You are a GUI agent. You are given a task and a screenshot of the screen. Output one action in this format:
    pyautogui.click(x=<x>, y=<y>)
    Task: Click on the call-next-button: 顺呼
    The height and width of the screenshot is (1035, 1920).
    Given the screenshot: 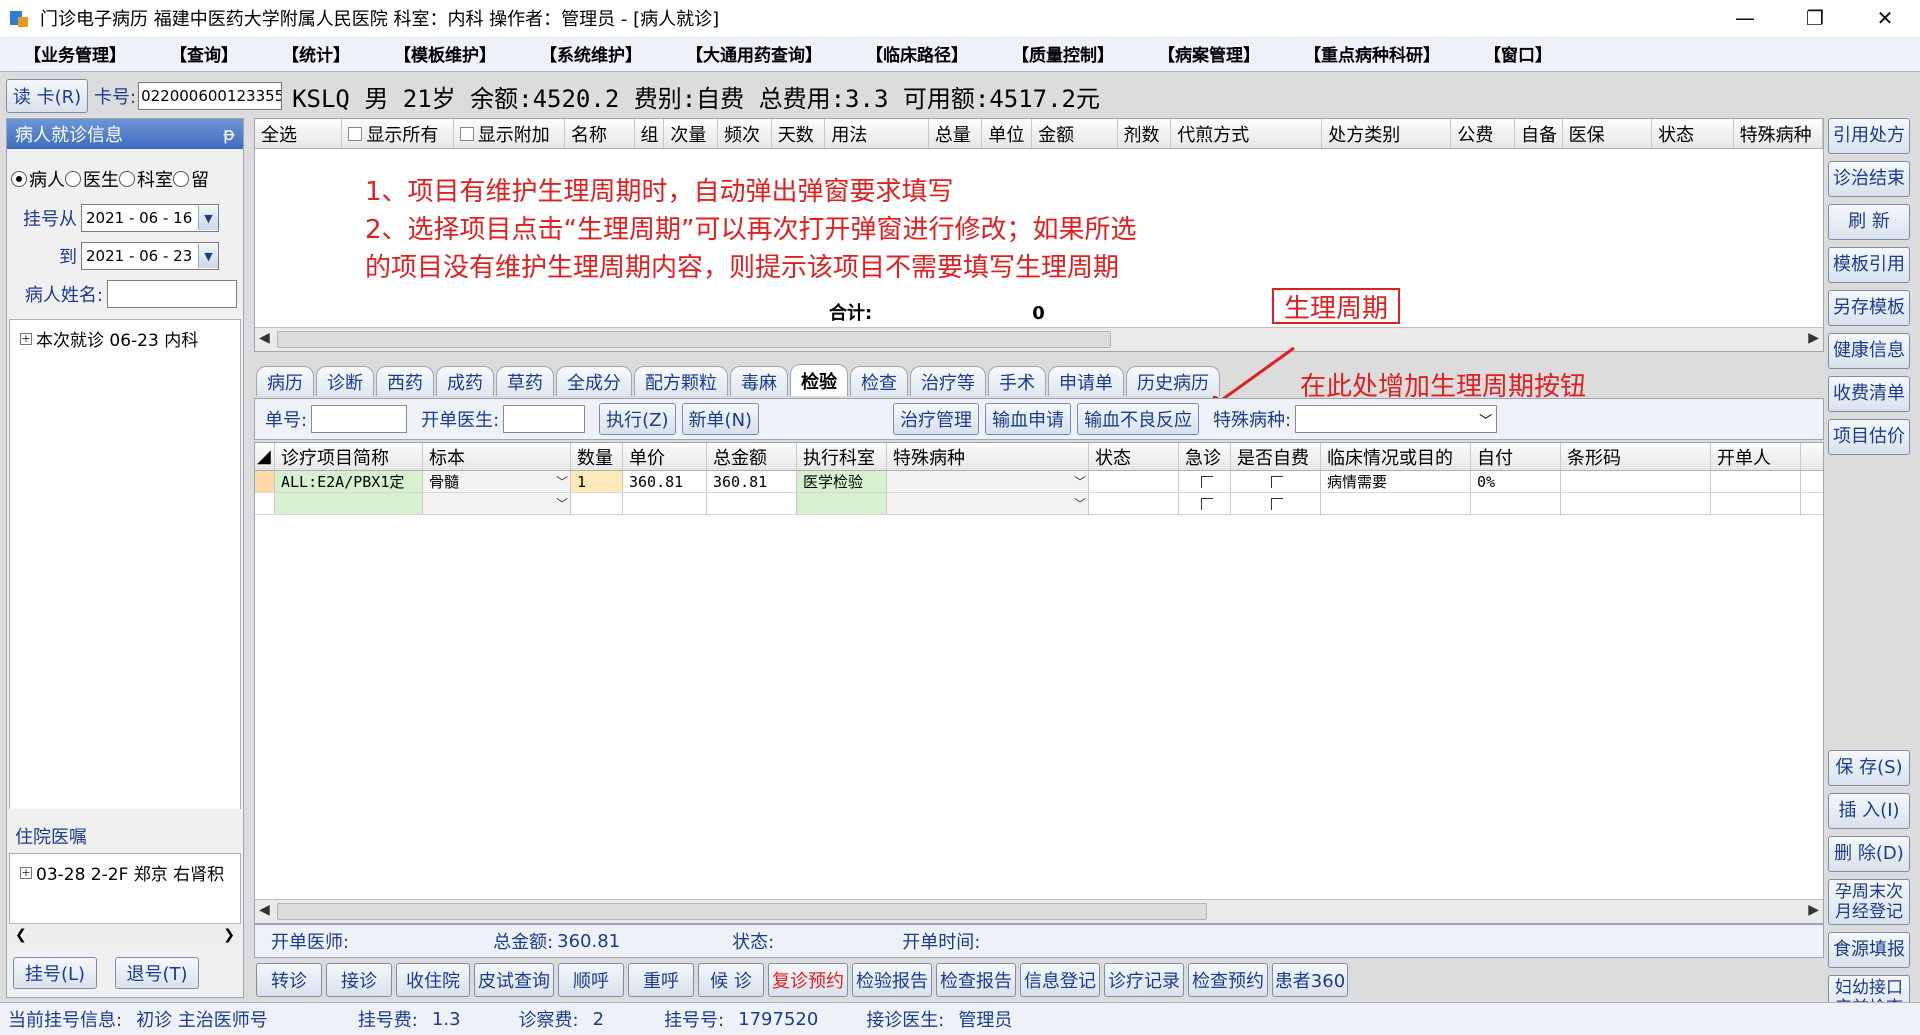 What is the action you would take?
    pyautogui.click(x=591, y=980)
    